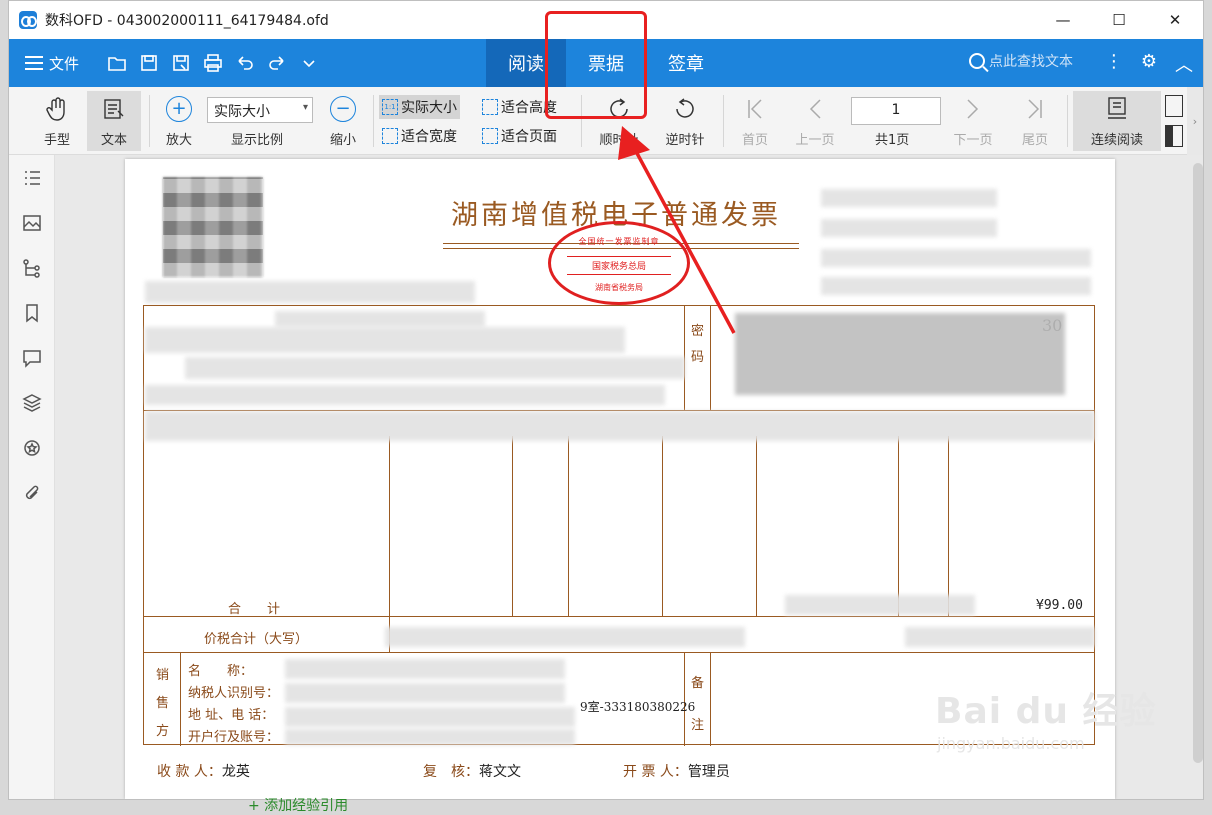 The width and height of the screenshot is (1212, 815). Describe the element at coordinates (203, 771) in the screenshot. I see `payee-field: 收 款 人：龙英` at that location.